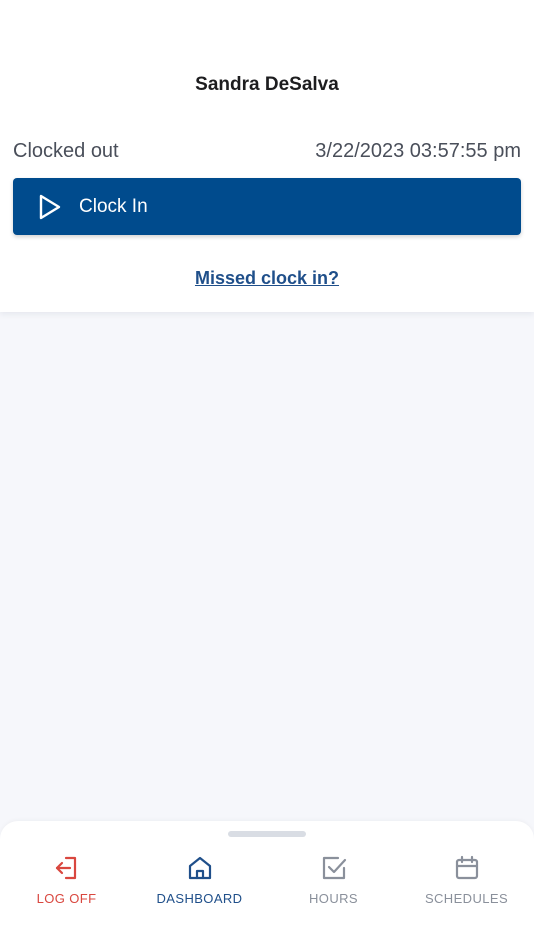 This screenshot has height=950, width=534. What do you see at coordinates (50, 207) in the screenshot?
I see `play-icon` at bounding box center [50, 207].